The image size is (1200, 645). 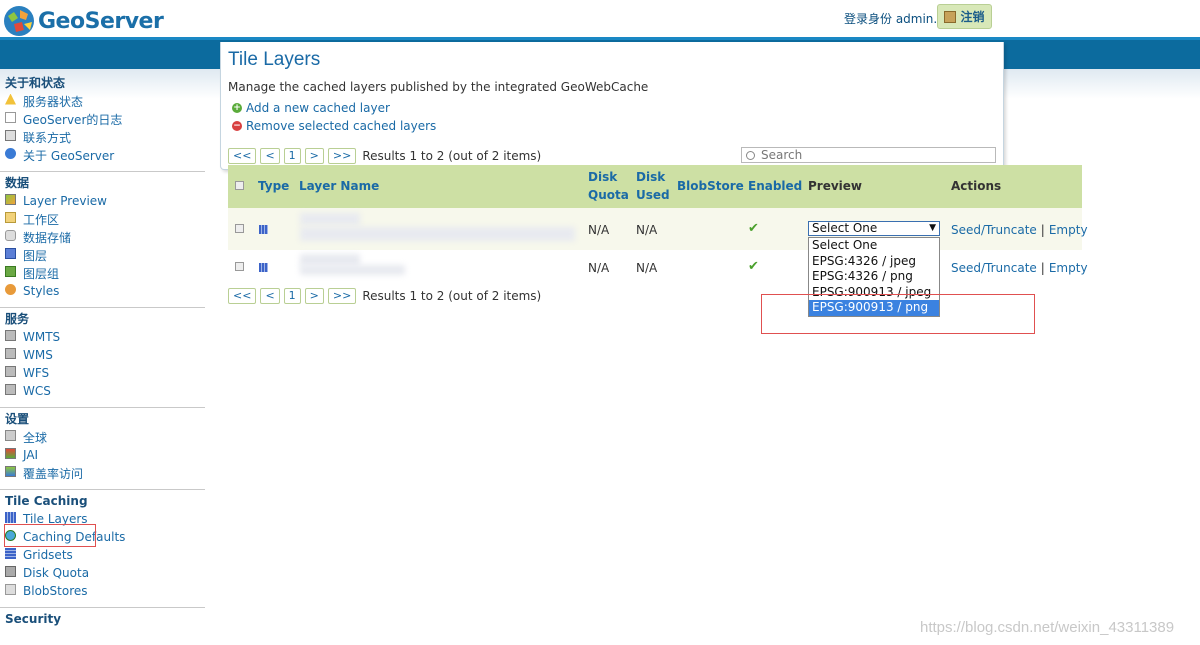 I want to click on sidebar-item: 工作区, so click(x=105, y=219).